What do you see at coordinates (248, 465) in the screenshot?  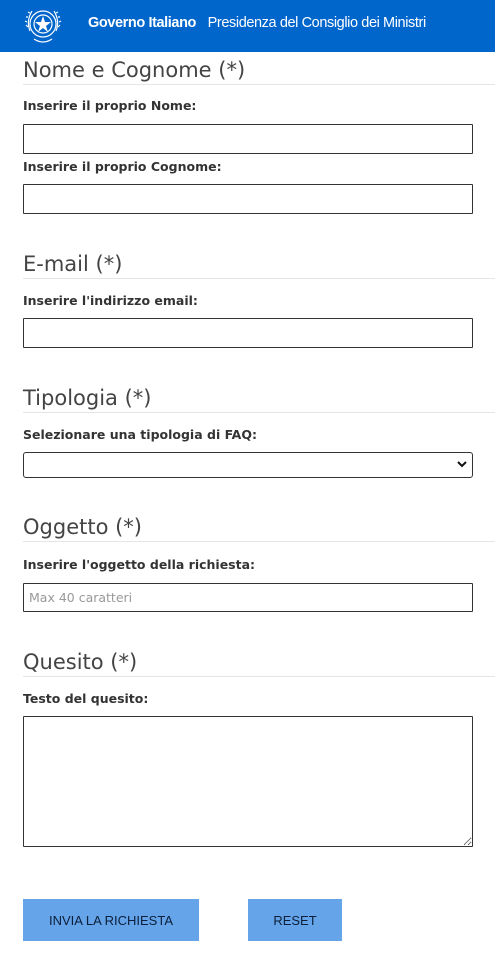 I see `faq-type-select` at bounding box center [248, 465].